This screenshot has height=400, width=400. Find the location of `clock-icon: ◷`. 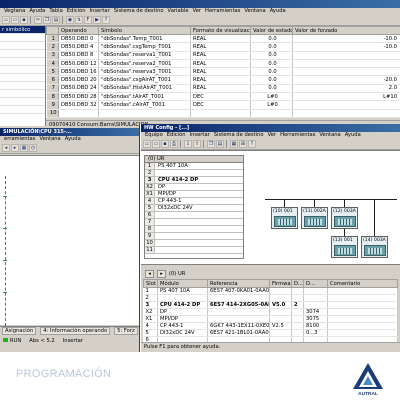

clock-icon: ◷ is located at coordinates (33, 148).